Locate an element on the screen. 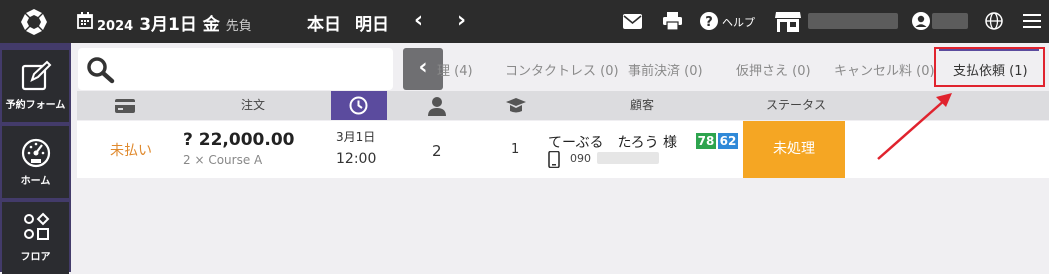 The width and height of the screenshot is (1049, 274). sidebar: 予約フォーム ホーム フロア is located at coordinates (35, 158).